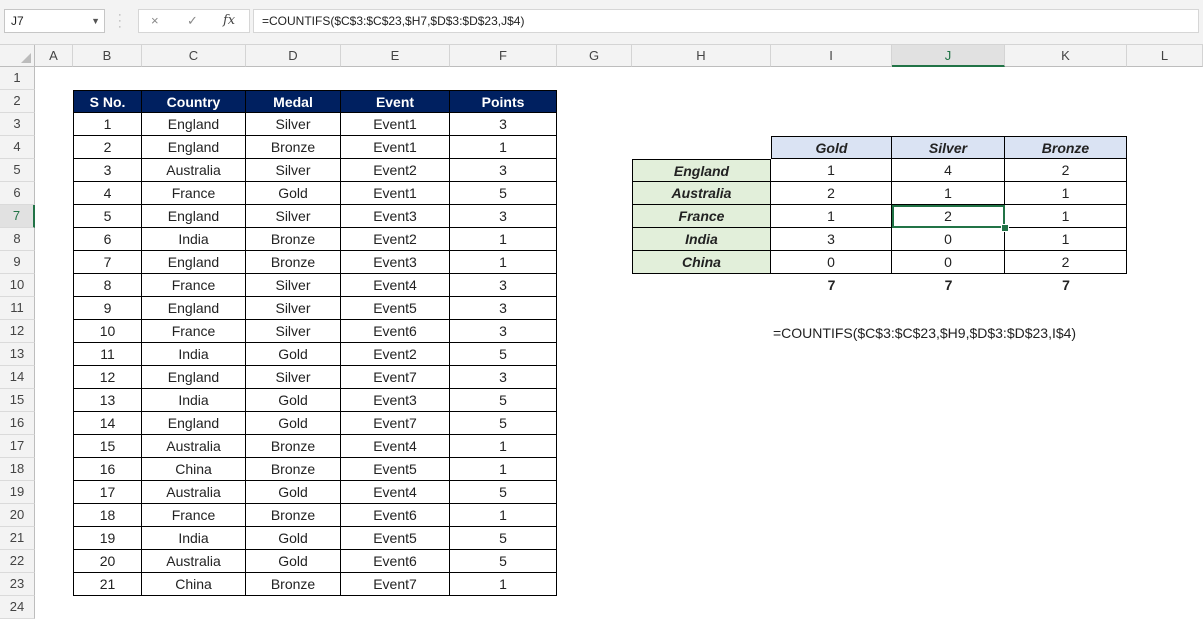  I want to click on medal-header-gold: Gold, so click(831, 147).